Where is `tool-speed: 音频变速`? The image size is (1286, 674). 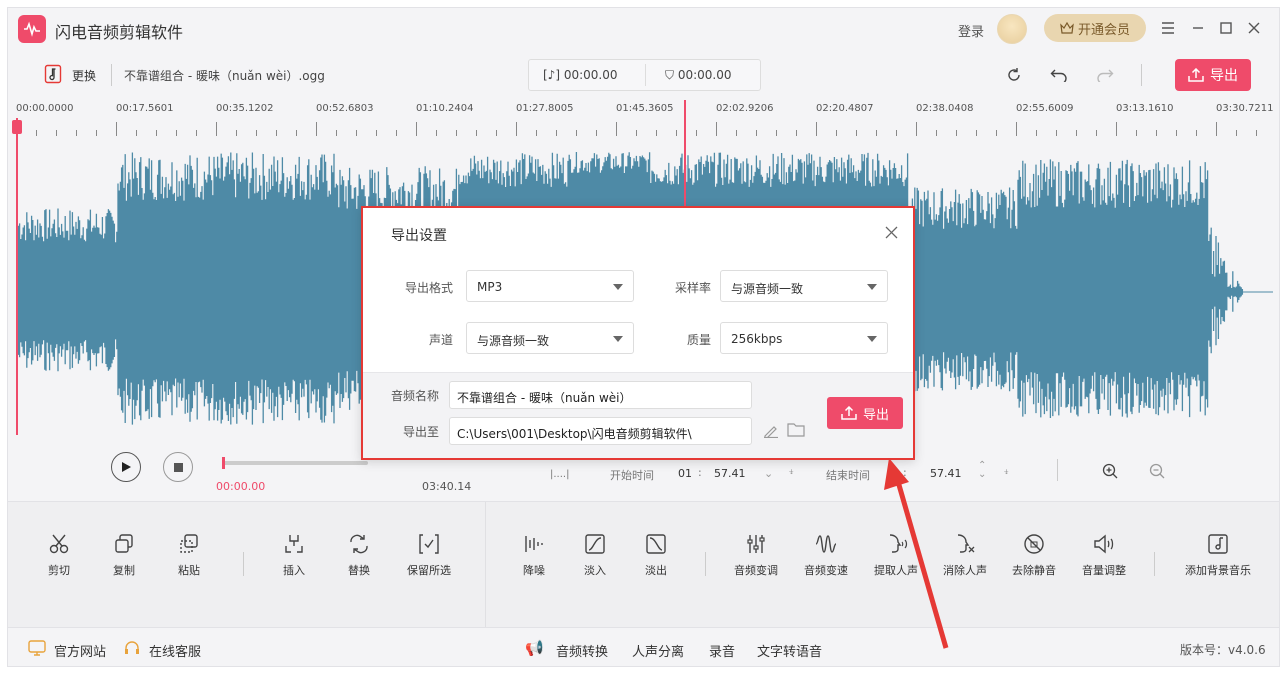
tool-speed: 音频变速 is located at coordinates (826, 555).